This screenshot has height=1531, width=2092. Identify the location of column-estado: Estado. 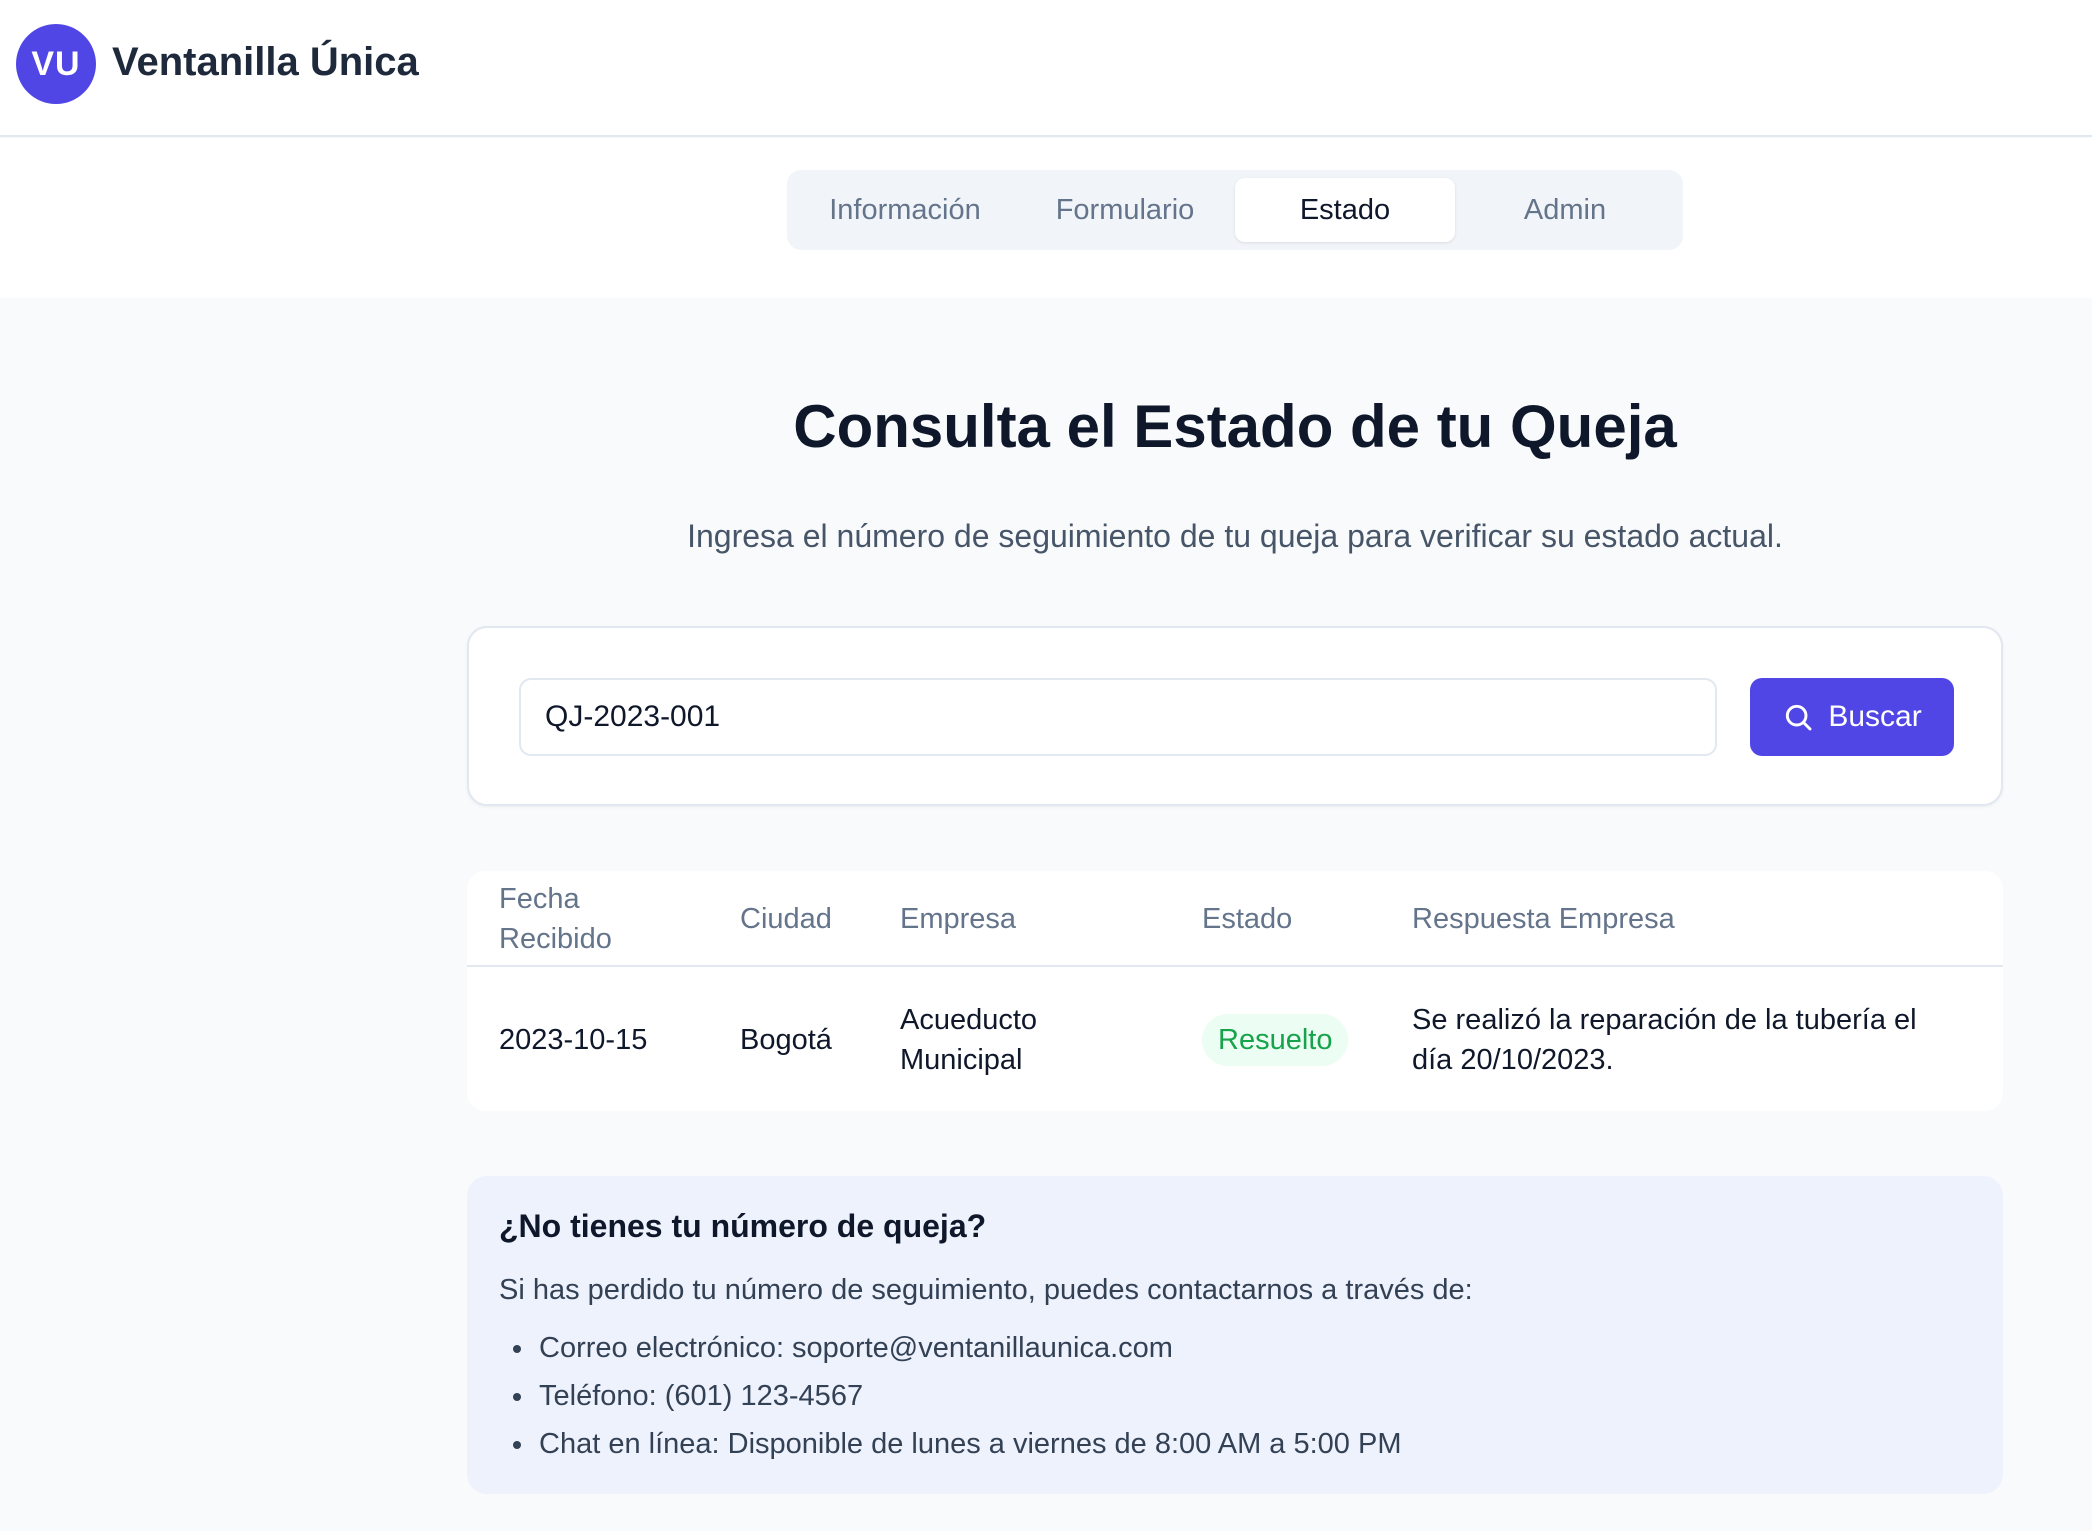
(1247, 919).